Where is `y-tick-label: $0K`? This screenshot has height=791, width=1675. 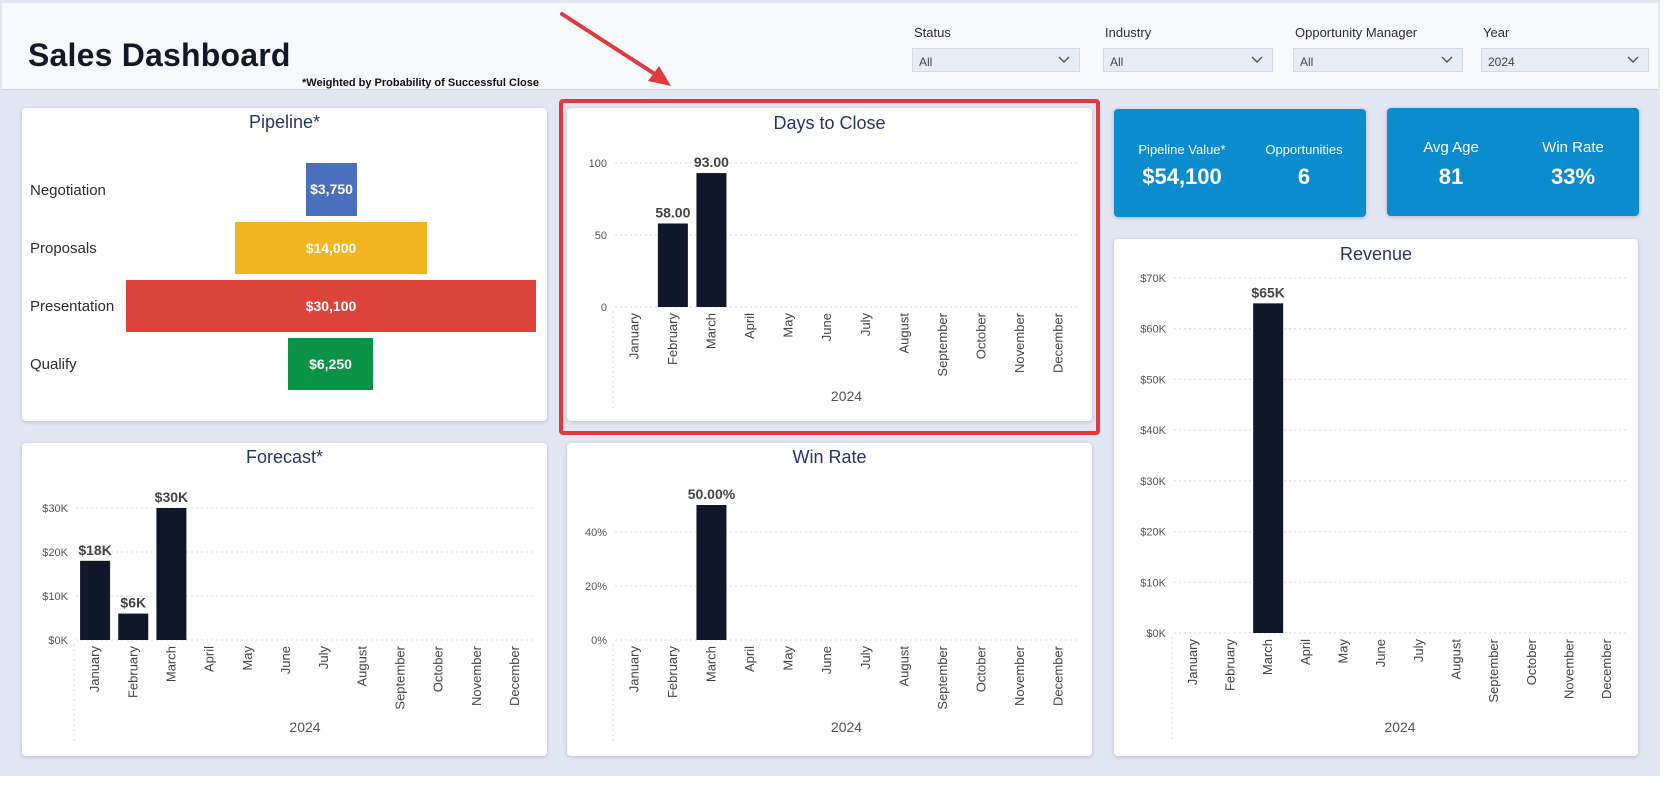
y-tick-label: $0K is located at coordinates (58, 641).